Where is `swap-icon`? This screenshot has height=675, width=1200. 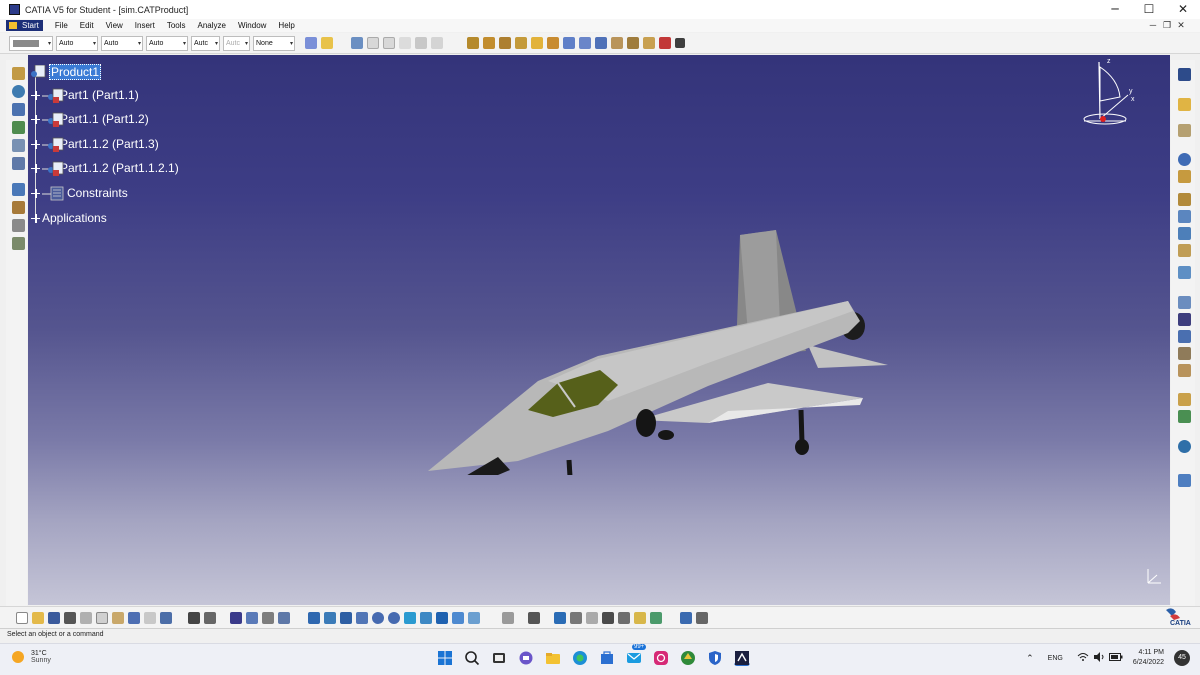 swap-icon is located at coordinates (686, 617).